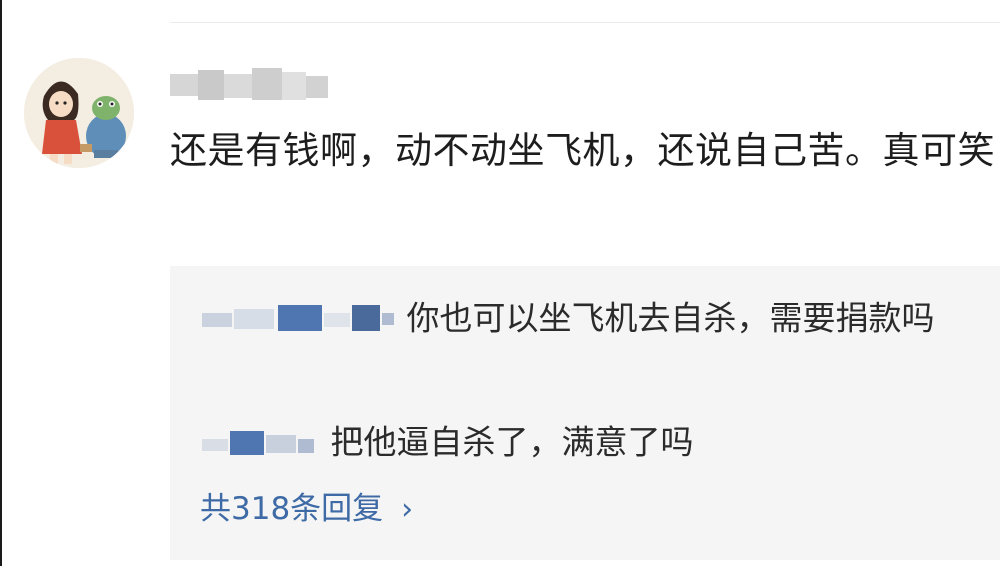  What do you see at coordinates (512, 442) in the screenshot?
I see `reply-text: 把他逼自杀了，满意了吗` at bounding box center [512, 442].